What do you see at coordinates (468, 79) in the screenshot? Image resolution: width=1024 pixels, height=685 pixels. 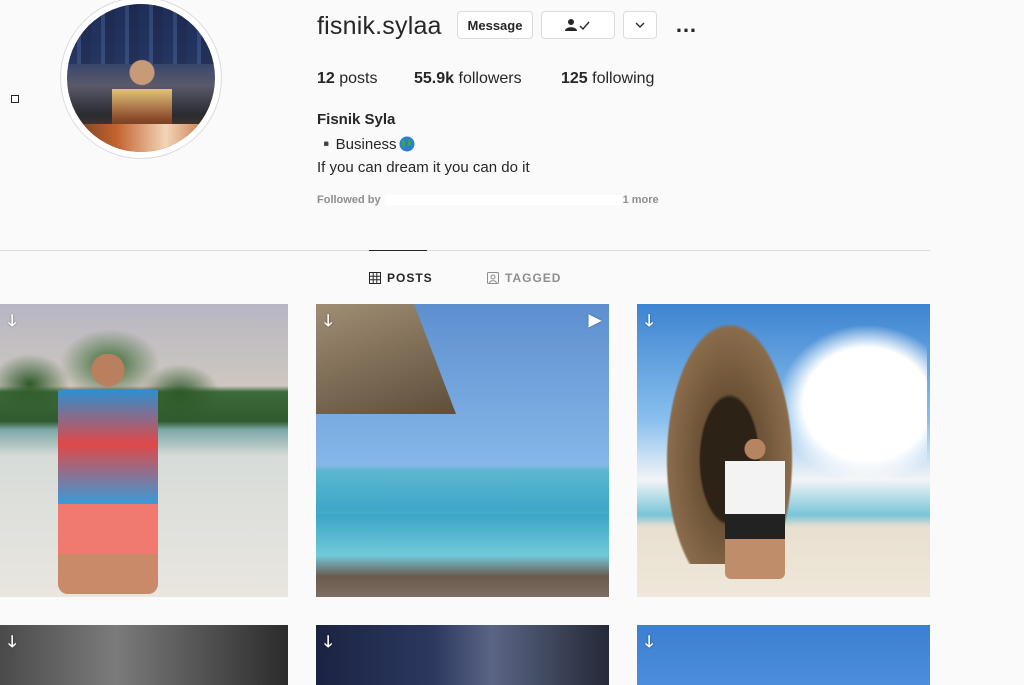 I see `followers-link: 55.9k followers` at bounding box center [468, 79].